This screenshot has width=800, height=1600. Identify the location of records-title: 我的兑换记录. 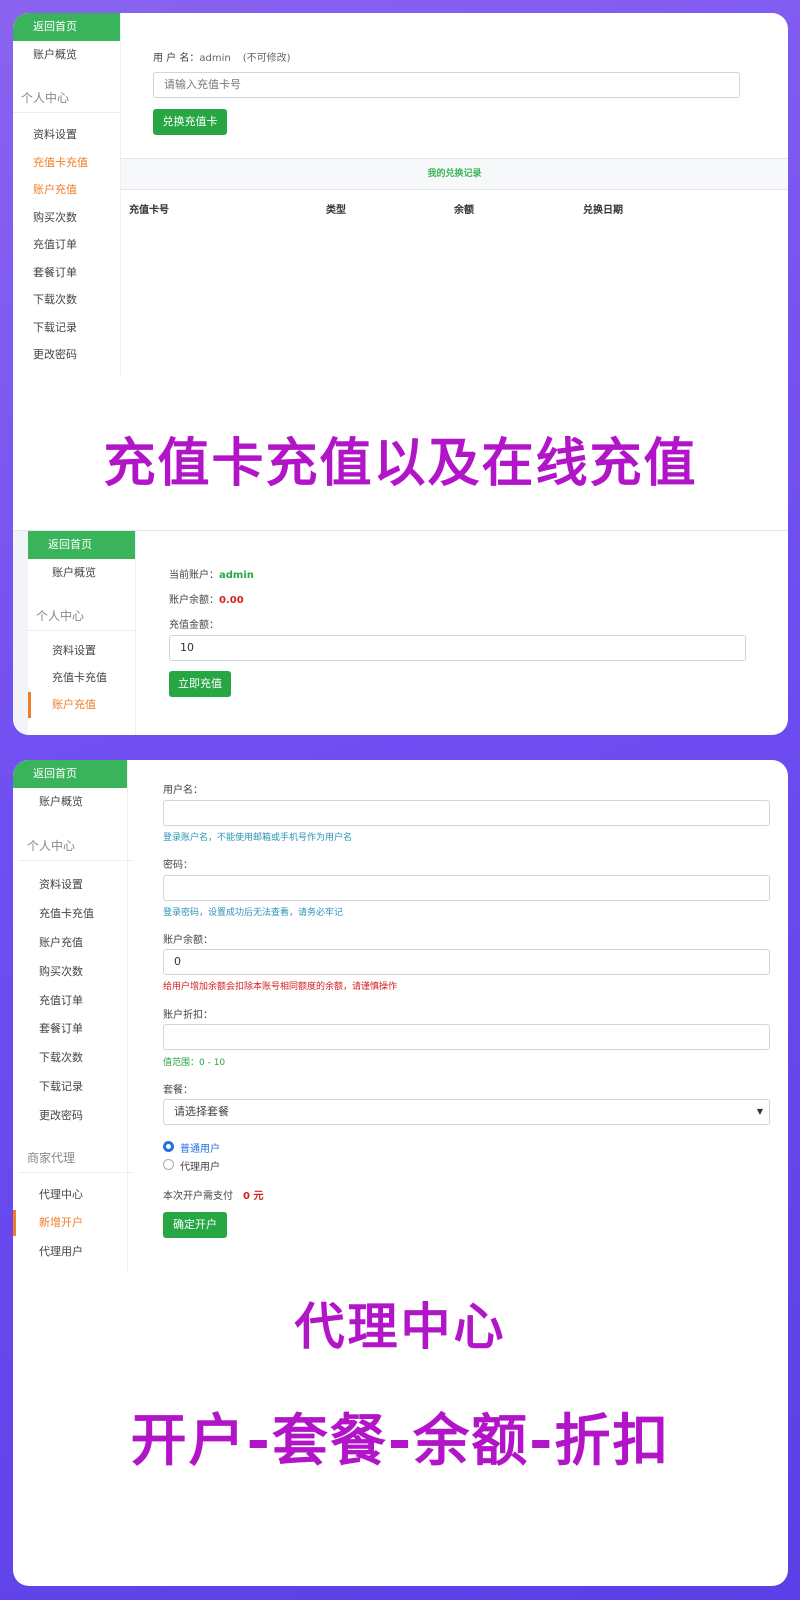
(454, 174).